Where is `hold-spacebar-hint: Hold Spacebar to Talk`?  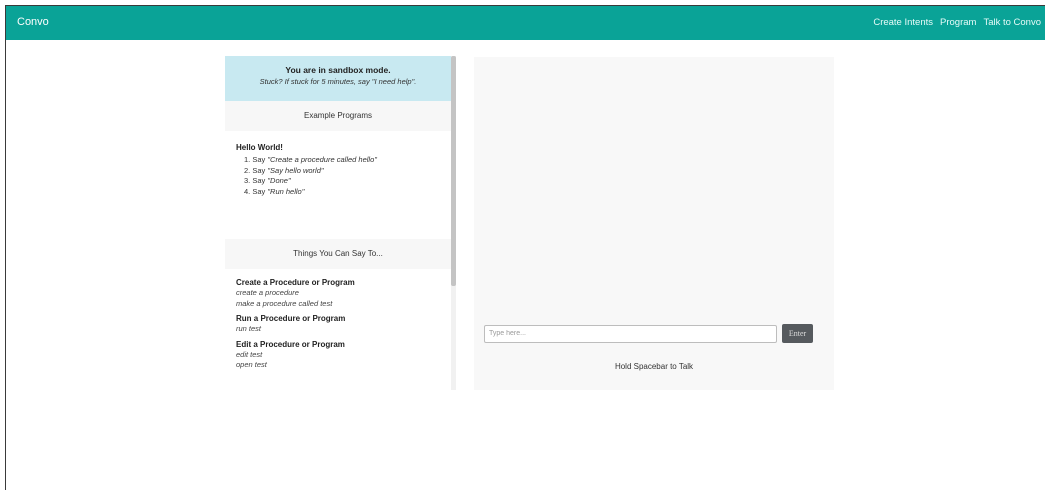 hold-spacebar-hint: Hold Spacebar to Talk is located at coordinates (654, 366).